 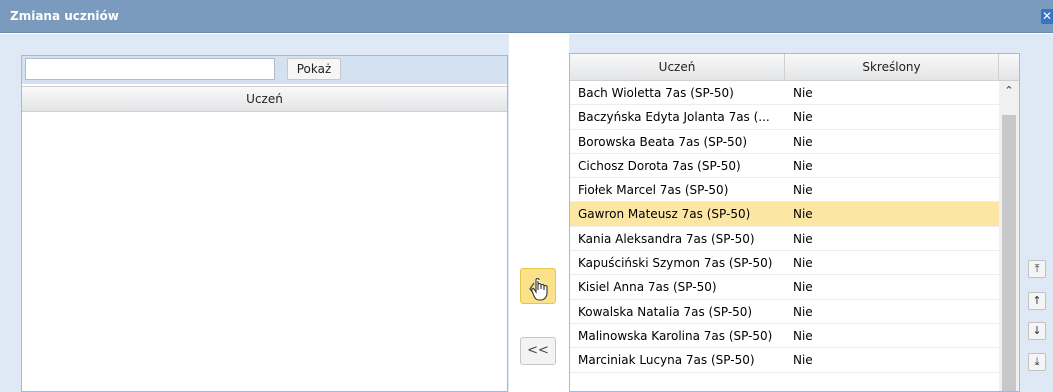 What do you see at coordinates (675, 335) in the screenshot?
I see `student-name-cell: Malinowska Karolina 7as (SP-50)` at bounding box center [675, 335].